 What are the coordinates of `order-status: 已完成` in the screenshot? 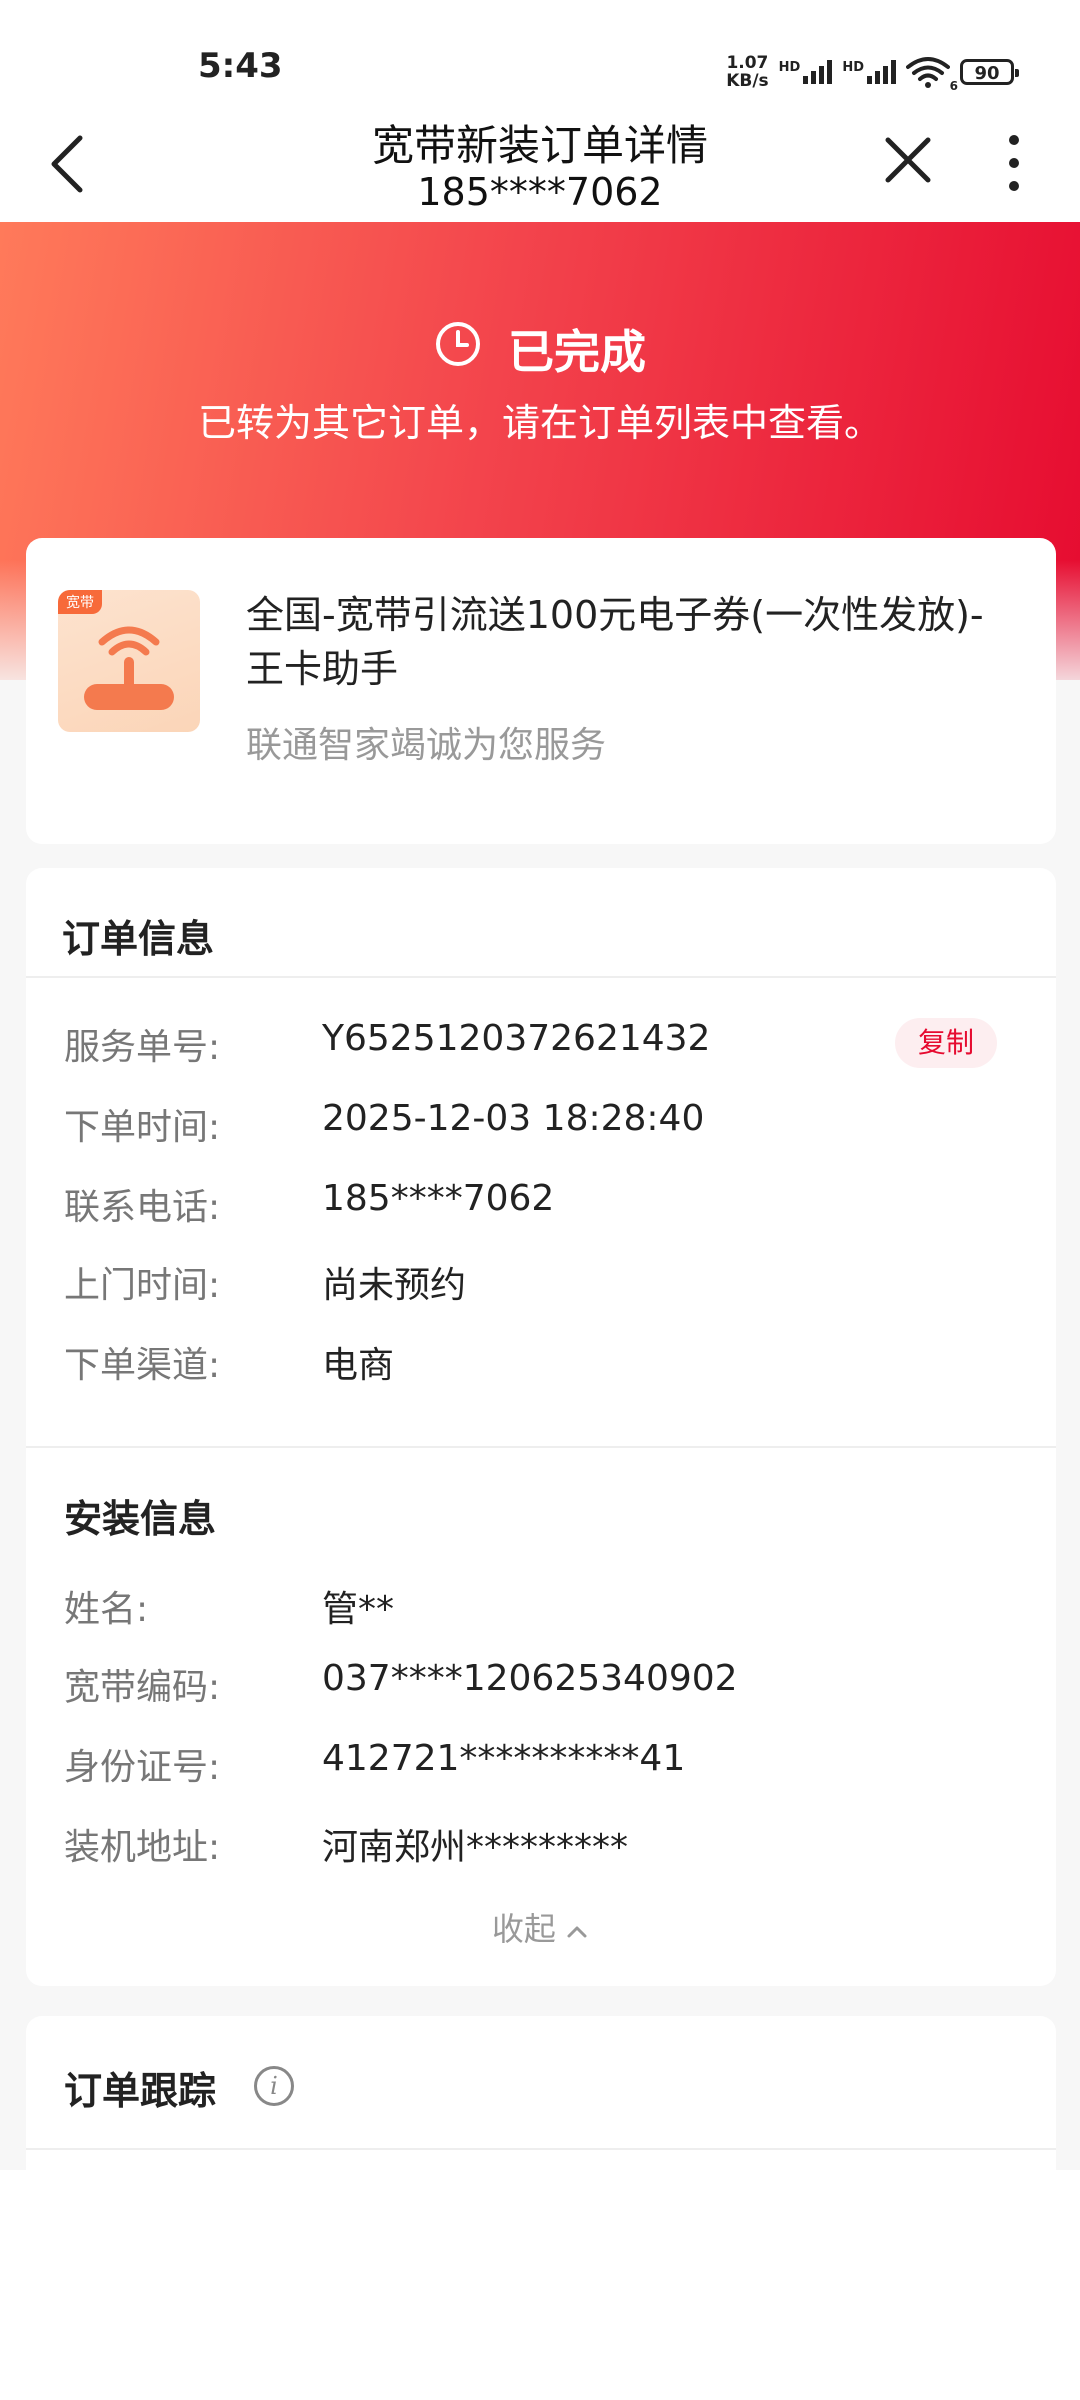 It's located at (540, 349).